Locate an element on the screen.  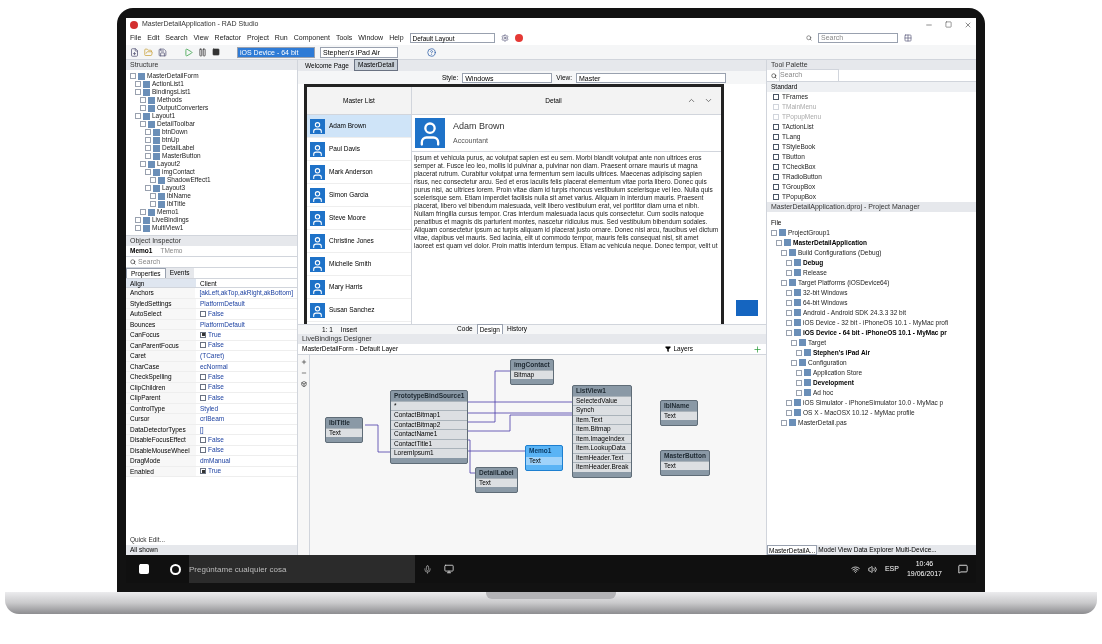
help-icon is located at coordinates (431, 52).